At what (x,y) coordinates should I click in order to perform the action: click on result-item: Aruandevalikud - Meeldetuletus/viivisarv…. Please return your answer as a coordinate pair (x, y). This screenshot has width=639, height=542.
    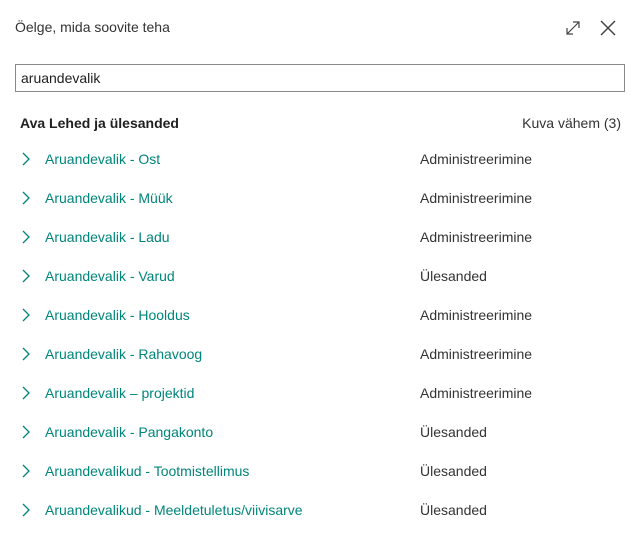
    Looking at the image, I should click on (319, 510).